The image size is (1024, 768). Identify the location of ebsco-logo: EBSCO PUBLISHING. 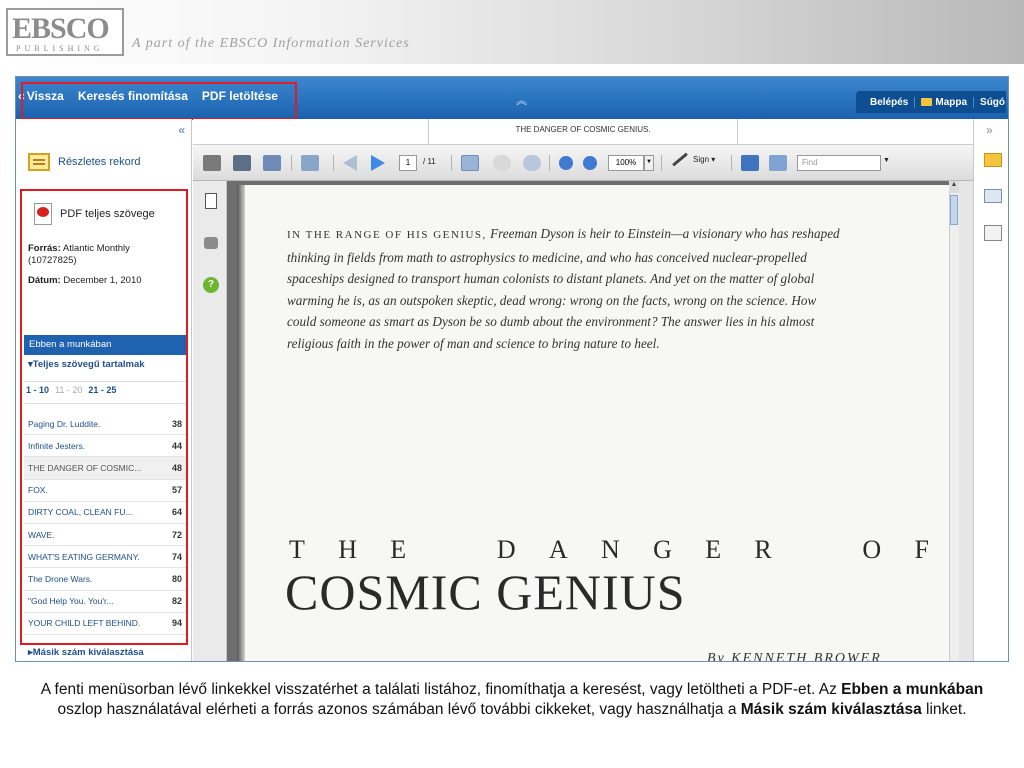
(65, 32).